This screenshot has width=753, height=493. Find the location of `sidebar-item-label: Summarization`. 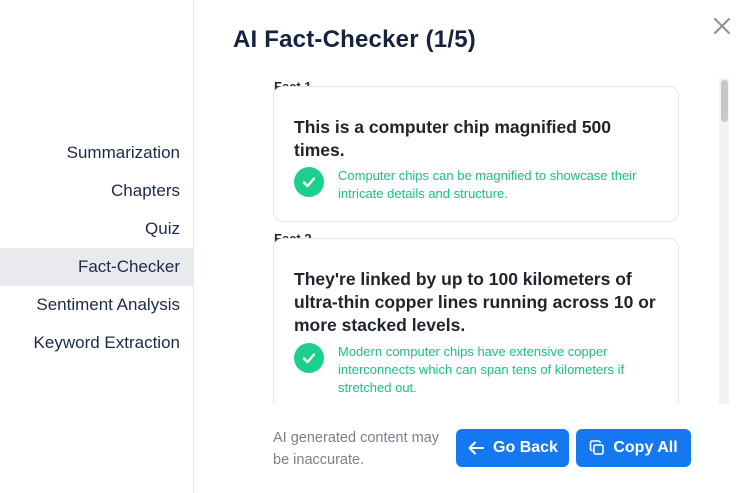

sidebar-item-label: Summarization is located at coordinates (123, 152).